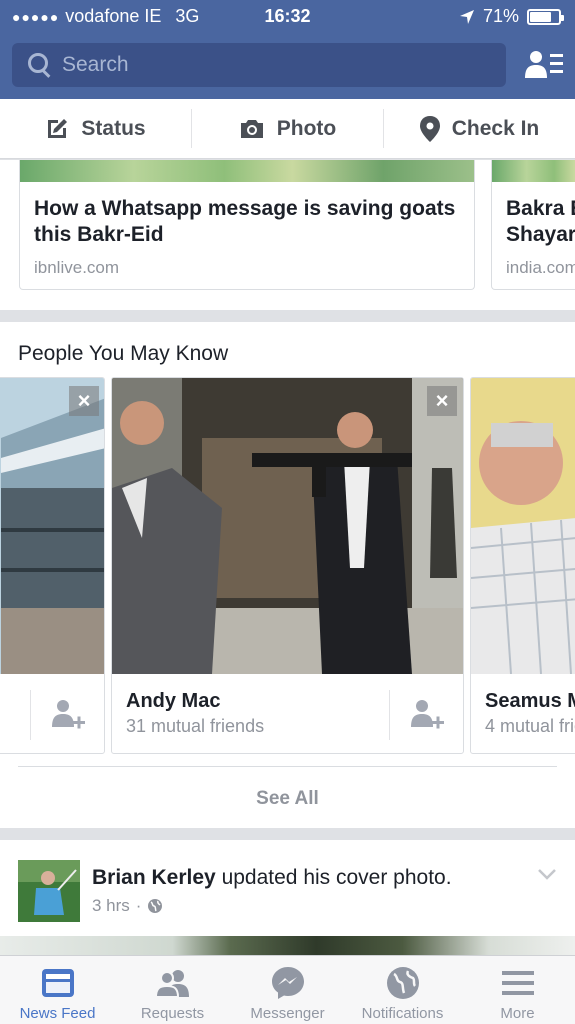 The height and width of the screenshot is (1024, 575). Describe the element at coordinates (251, 128) in the screenshot. I see `camera-icon` at that location.